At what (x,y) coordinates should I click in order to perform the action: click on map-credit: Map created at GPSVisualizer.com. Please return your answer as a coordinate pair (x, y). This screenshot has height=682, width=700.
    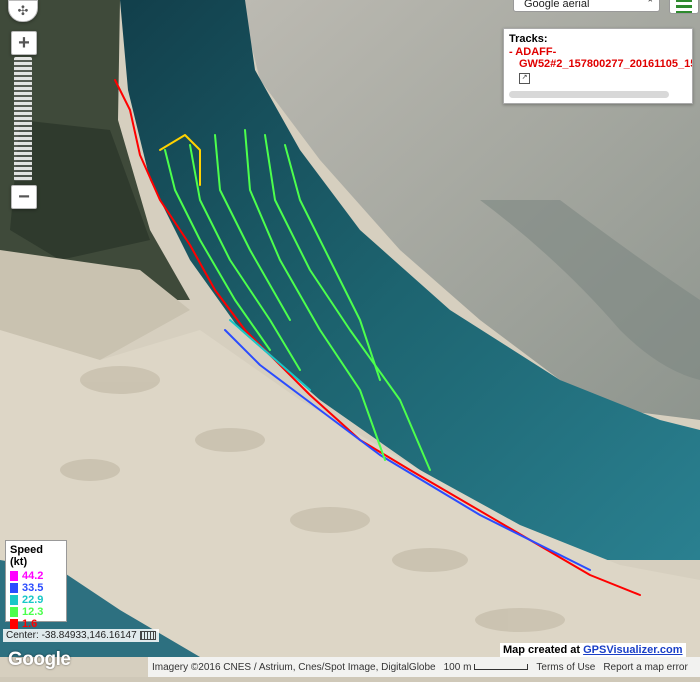
    Looking at the image, I should click on (593, 650).